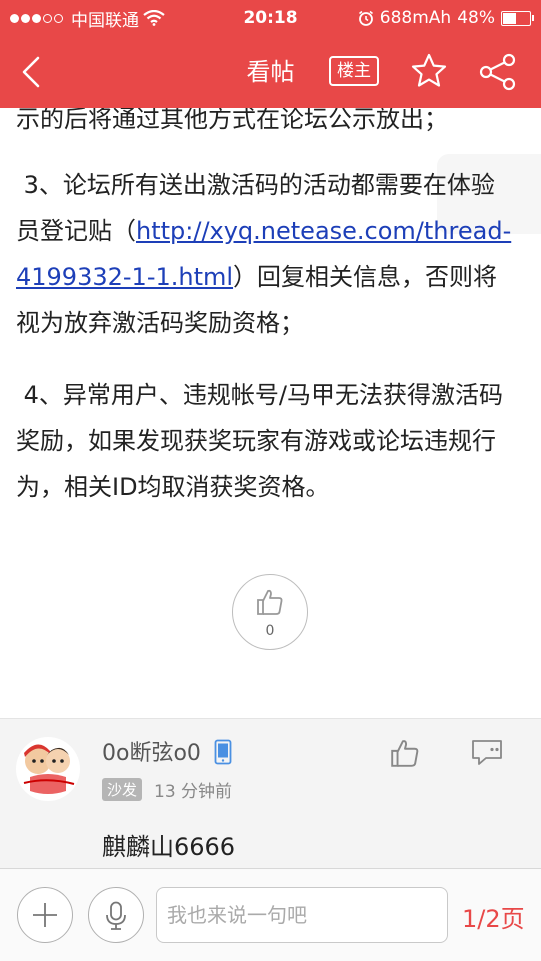 The width and height of the screenshot is (541, 961). I want to click on page-title: 看帖, so click(270, 72).